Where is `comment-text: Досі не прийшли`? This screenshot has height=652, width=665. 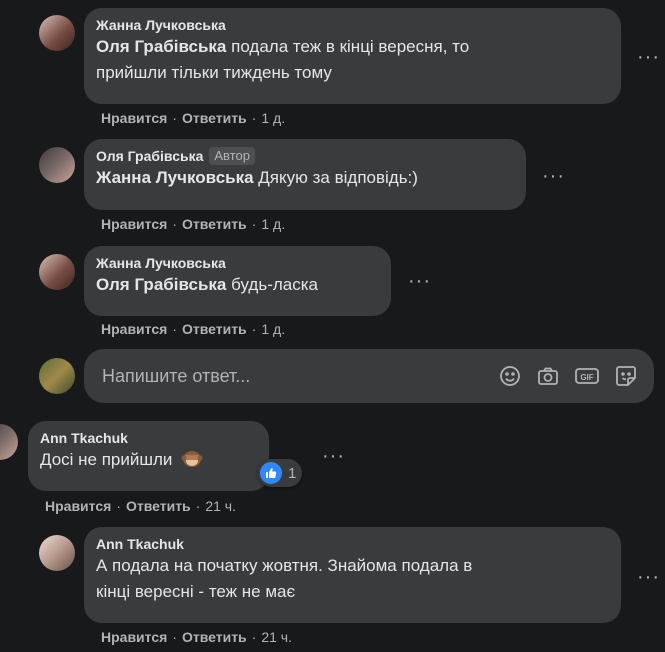
comment-text: Досі не прийшли is located at coordinates (148, 460).